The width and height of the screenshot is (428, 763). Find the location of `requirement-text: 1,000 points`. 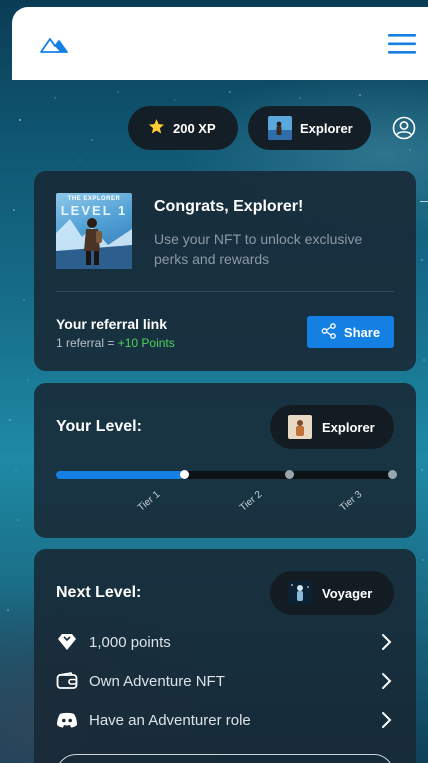

requirement-text: 1,000 points is located at coordinates (130, 642).